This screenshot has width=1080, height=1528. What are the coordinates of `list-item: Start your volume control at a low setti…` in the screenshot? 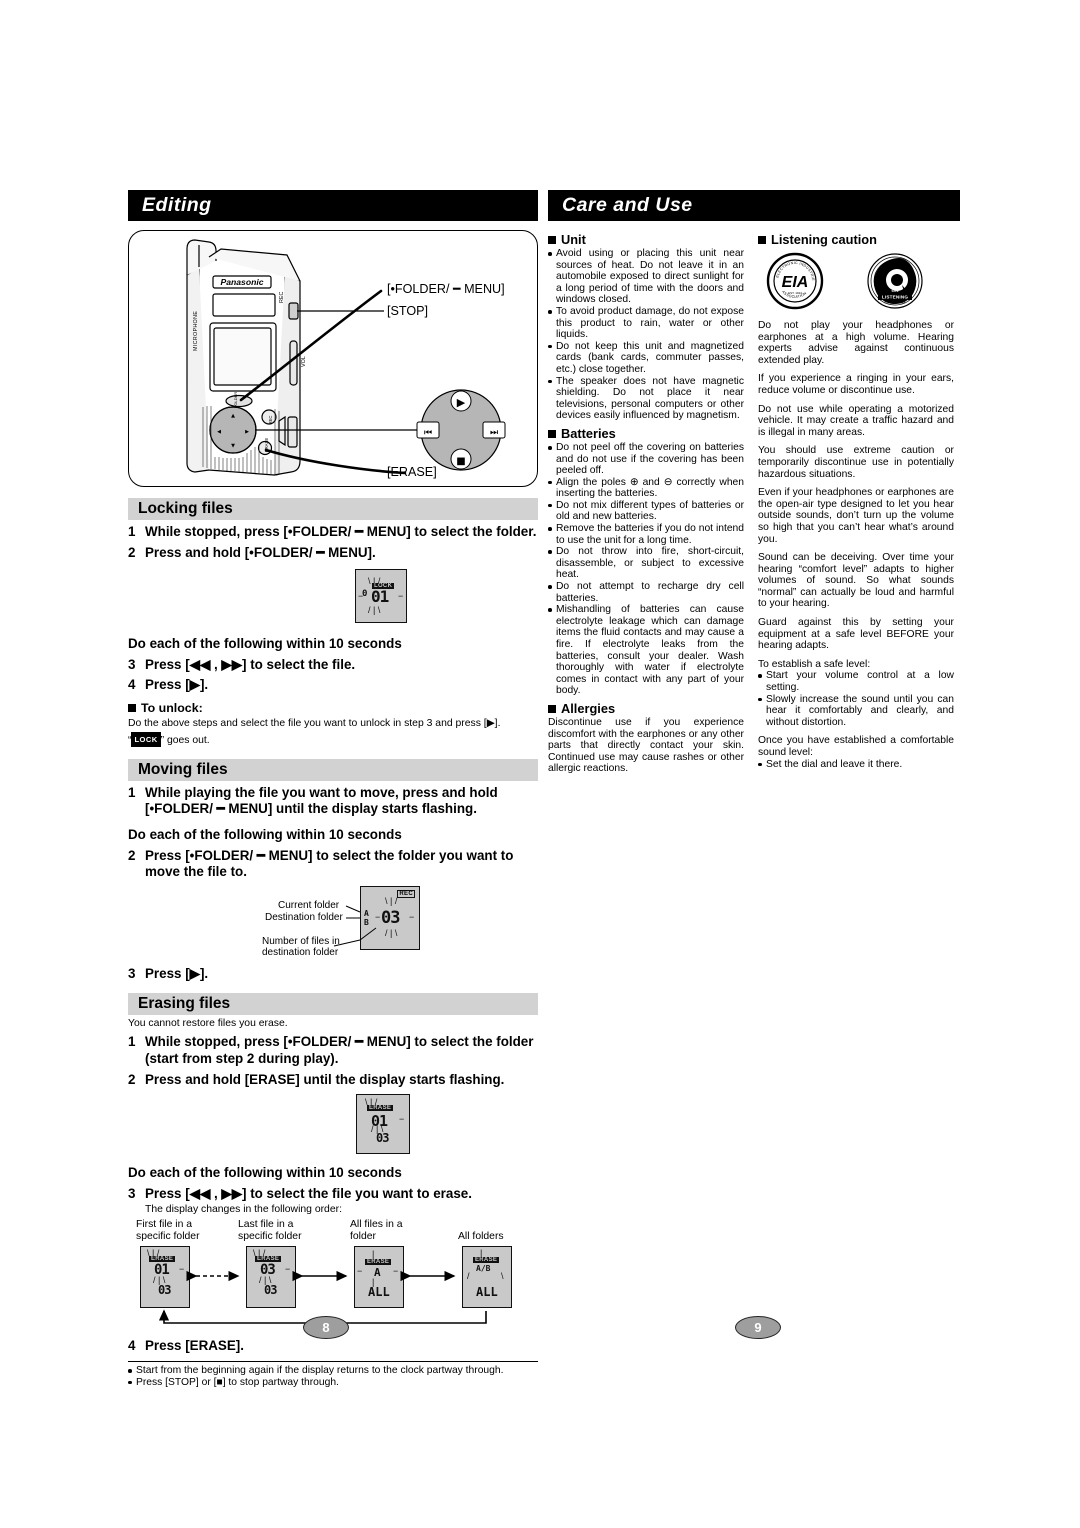 It's located at (856, 681).